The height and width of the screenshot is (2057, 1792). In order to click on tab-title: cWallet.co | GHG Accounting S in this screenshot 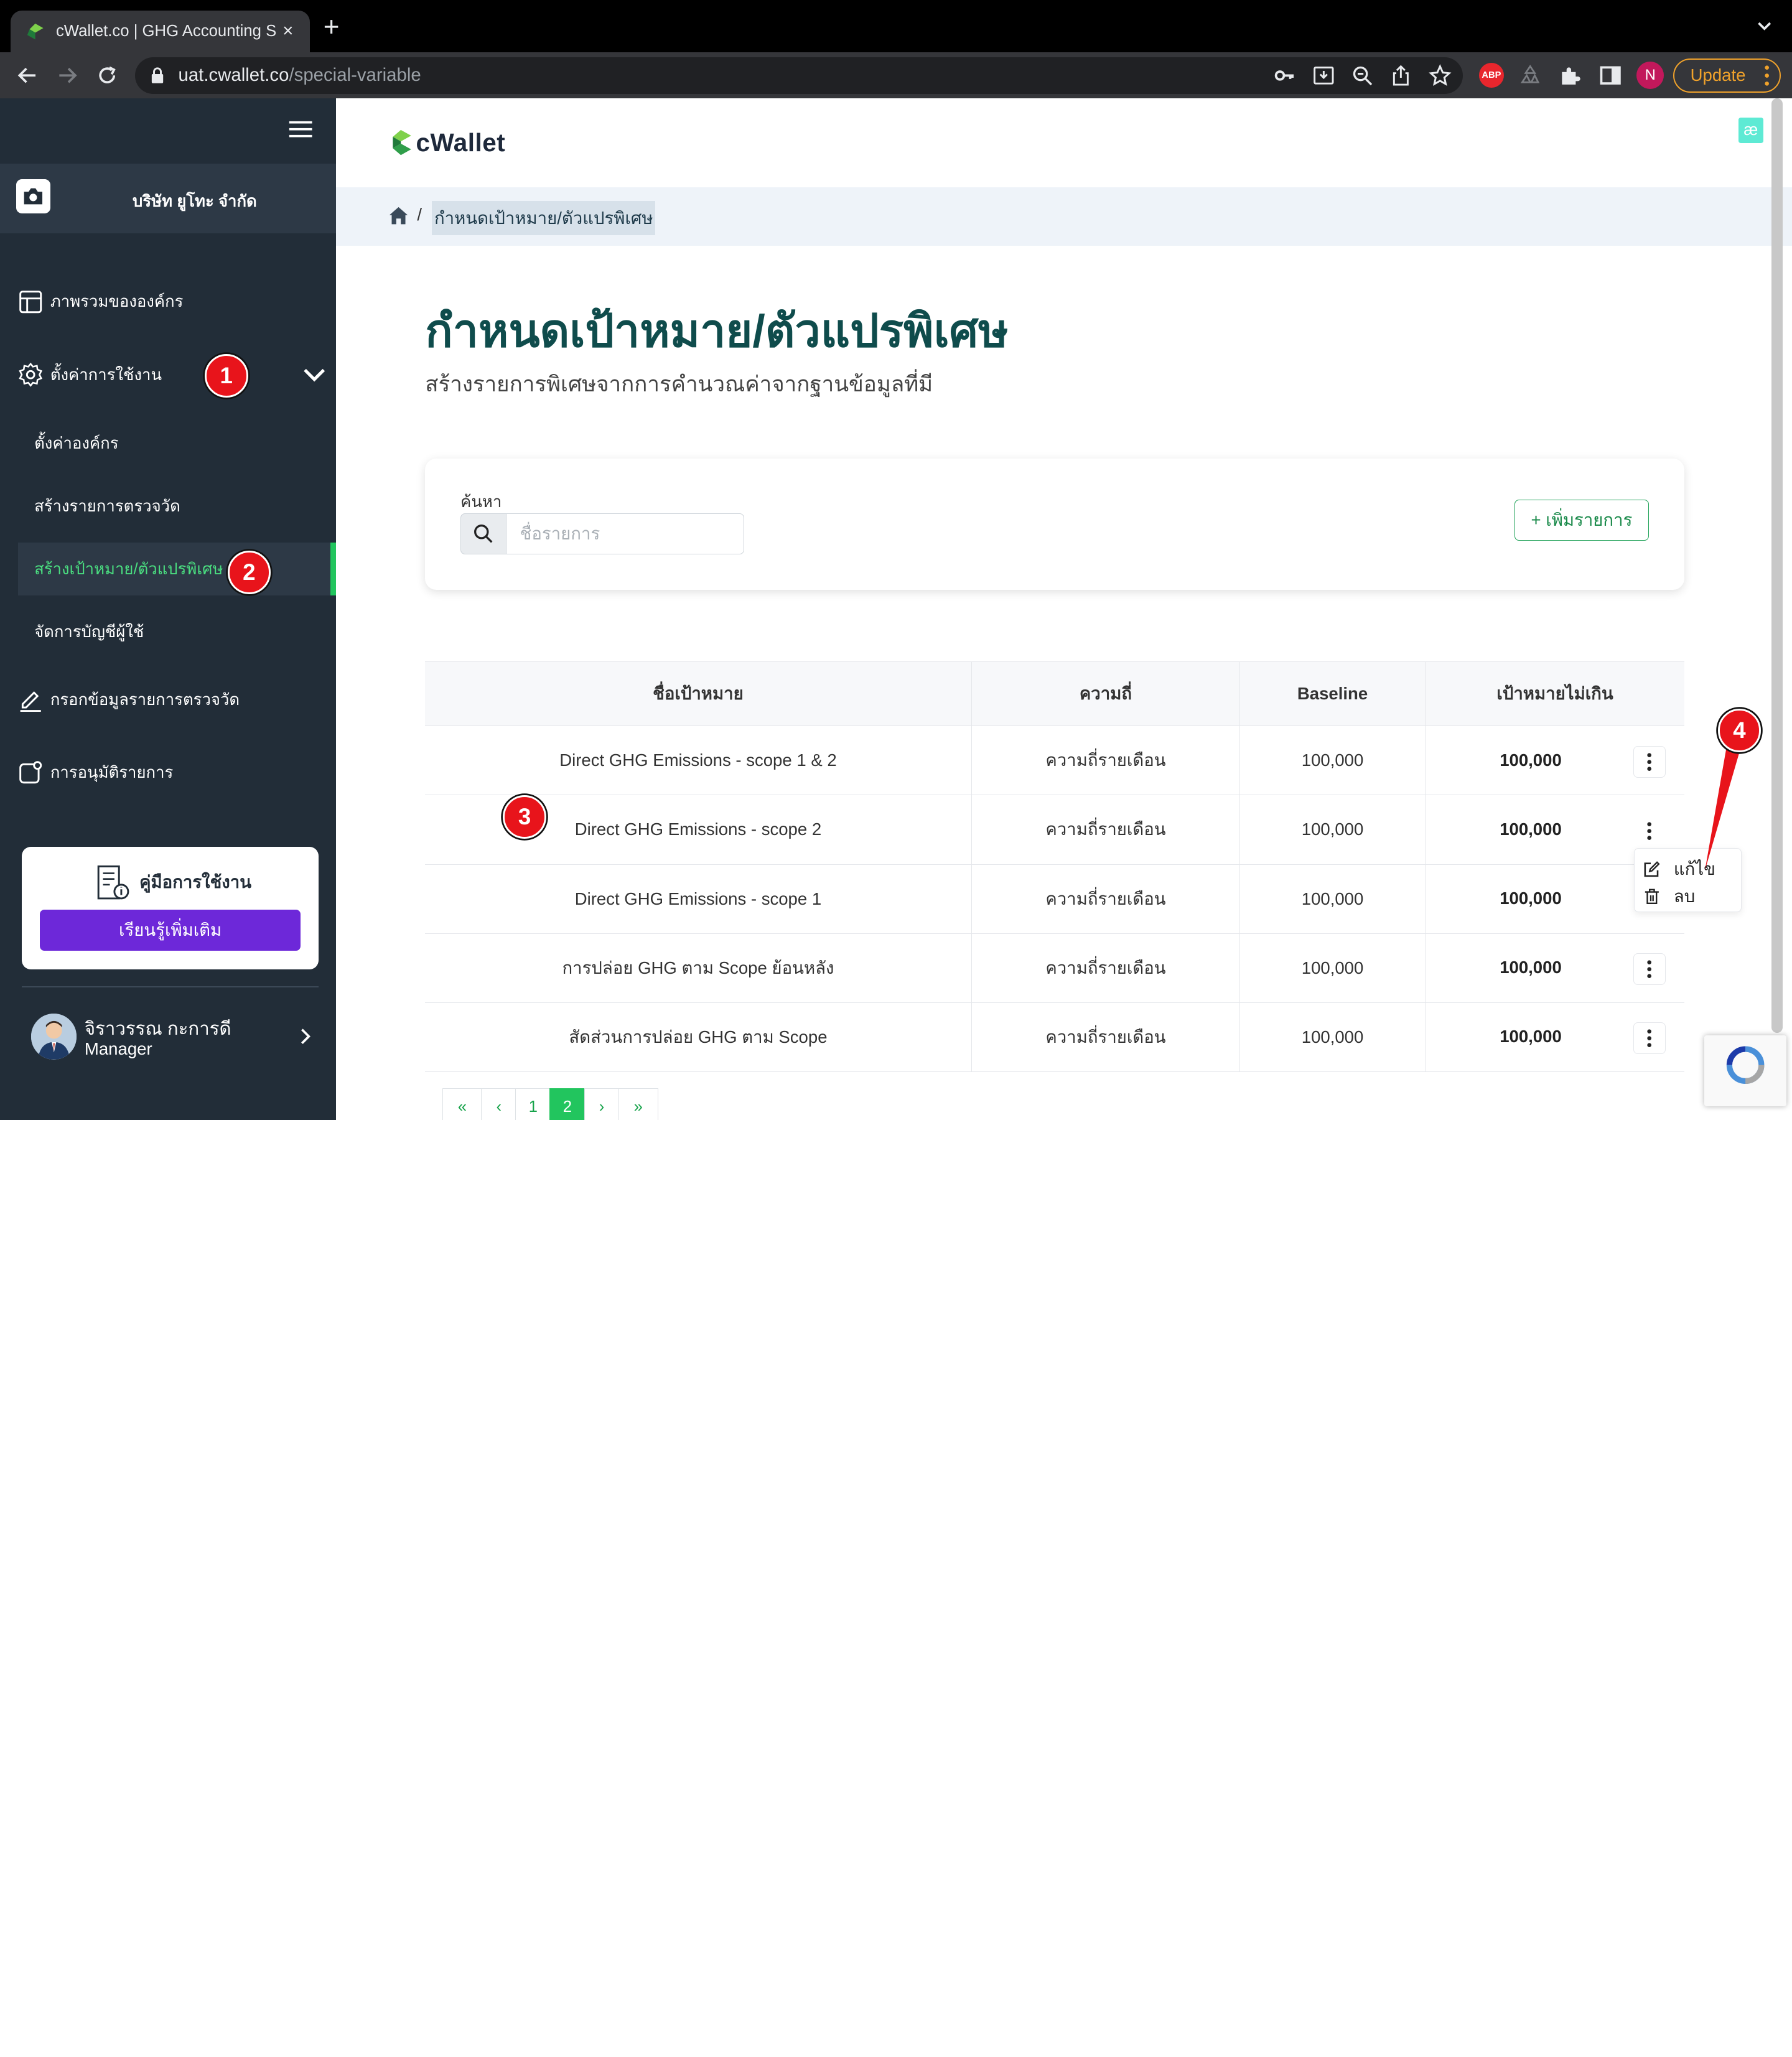, I will do `click(166, 31)`.